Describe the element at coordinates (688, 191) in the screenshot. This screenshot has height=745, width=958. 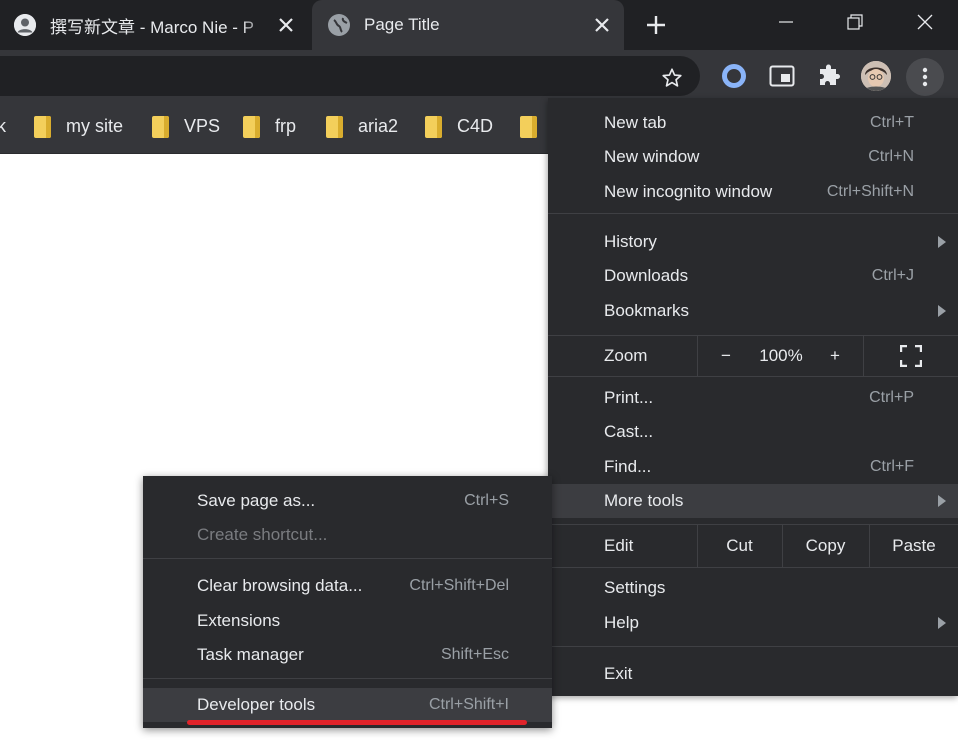
I see `menu-item-label: New incognito window` at that location.